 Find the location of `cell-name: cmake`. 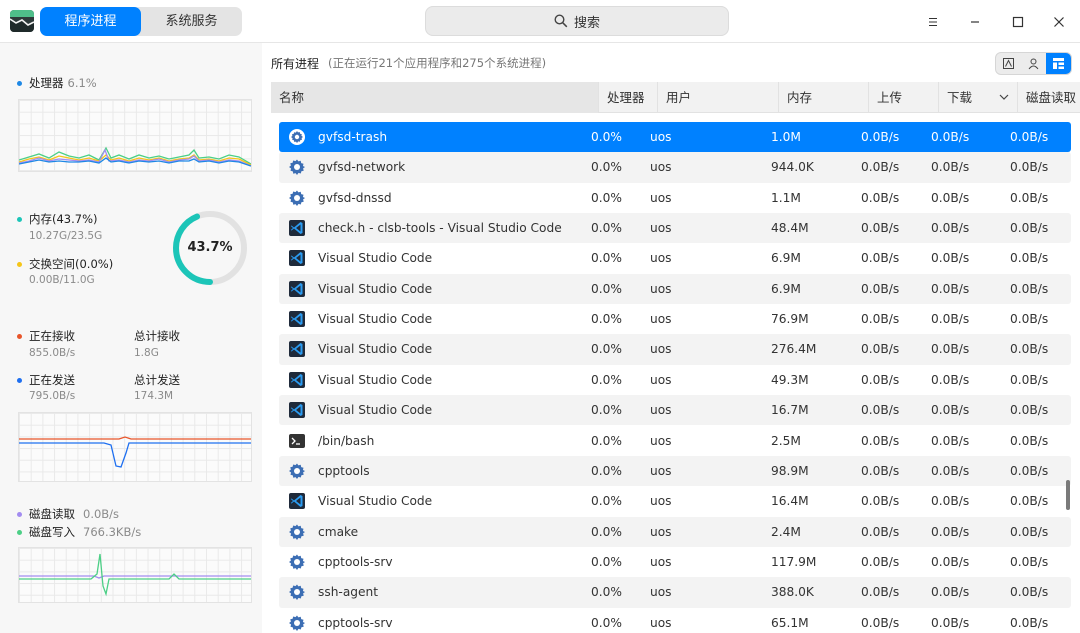

cell-name: cmake is located at coordinates (338, 531).